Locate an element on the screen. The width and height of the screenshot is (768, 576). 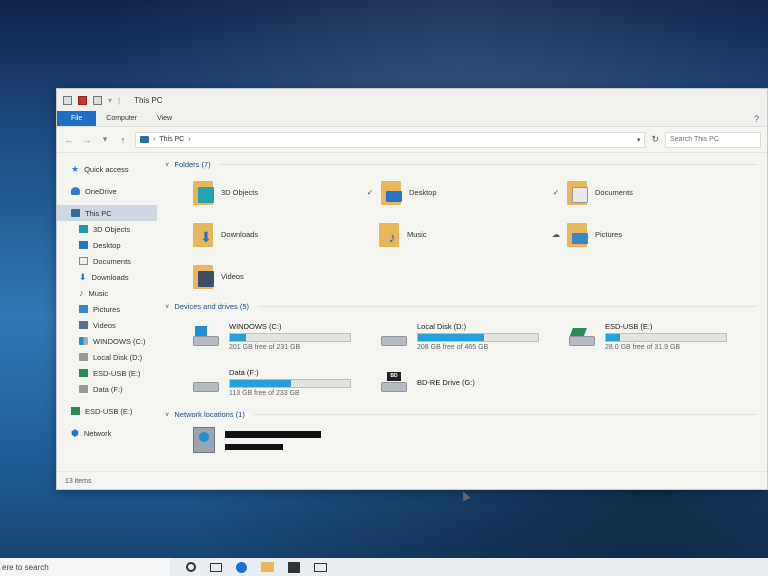
quick-access-dropdown-icon: ▾ is located at coordinates (110, 100).